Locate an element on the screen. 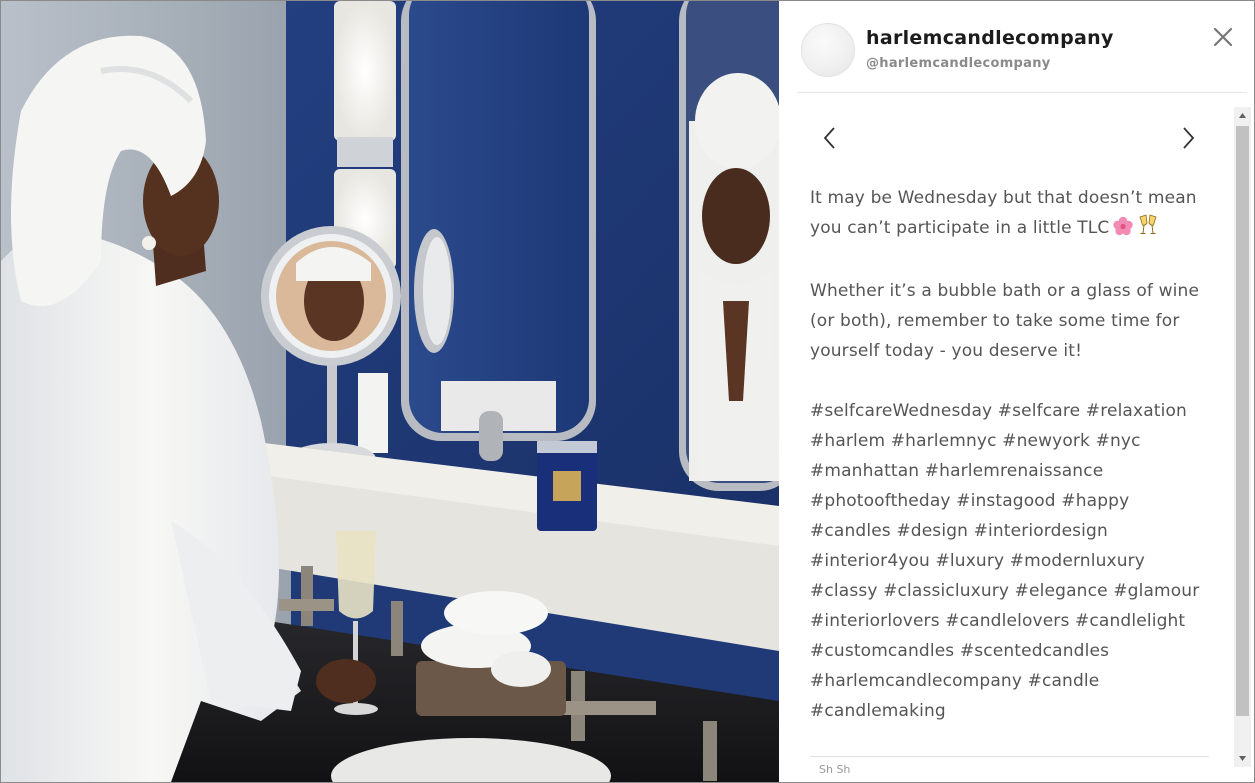 This screenshot has height=783, width=1255. footer-peek-text: Sh Sh is located at coordinates (835, 769).